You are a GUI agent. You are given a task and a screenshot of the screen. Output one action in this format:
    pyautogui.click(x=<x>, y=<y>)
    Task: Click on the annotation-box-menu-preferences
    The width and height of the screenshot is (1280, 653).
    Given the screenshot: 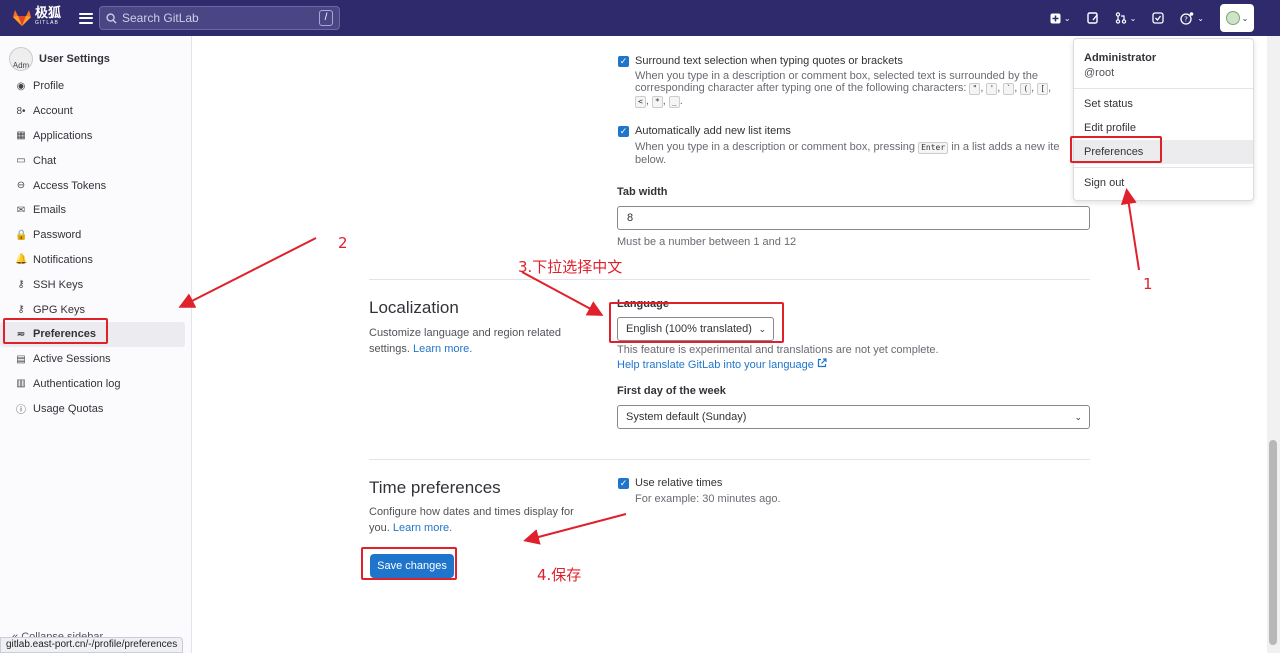 What is the action you would take?
    pyautogui.click(x=1116, y=149)
    